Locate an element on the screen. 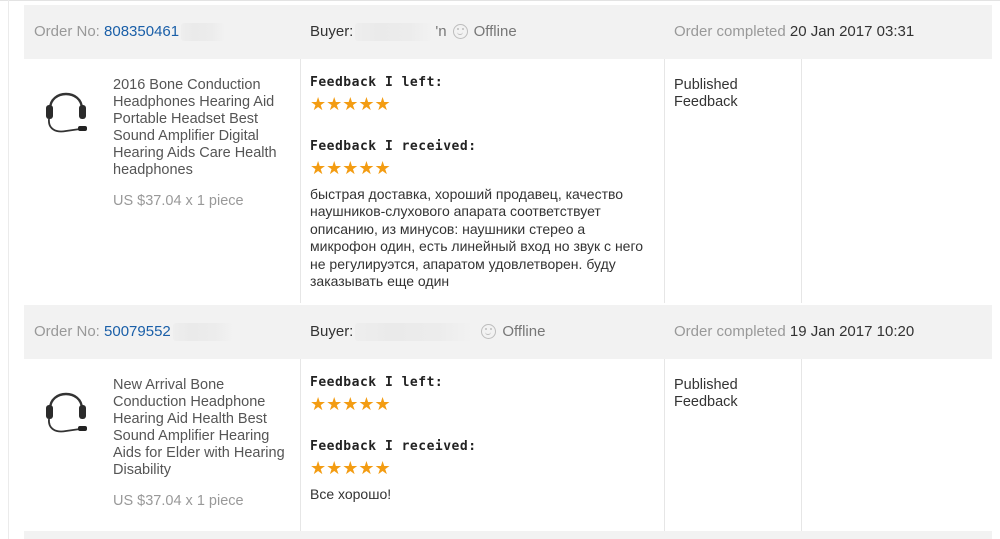  buyer-info: Buyer: Offline is located at coordinates (427, 332).